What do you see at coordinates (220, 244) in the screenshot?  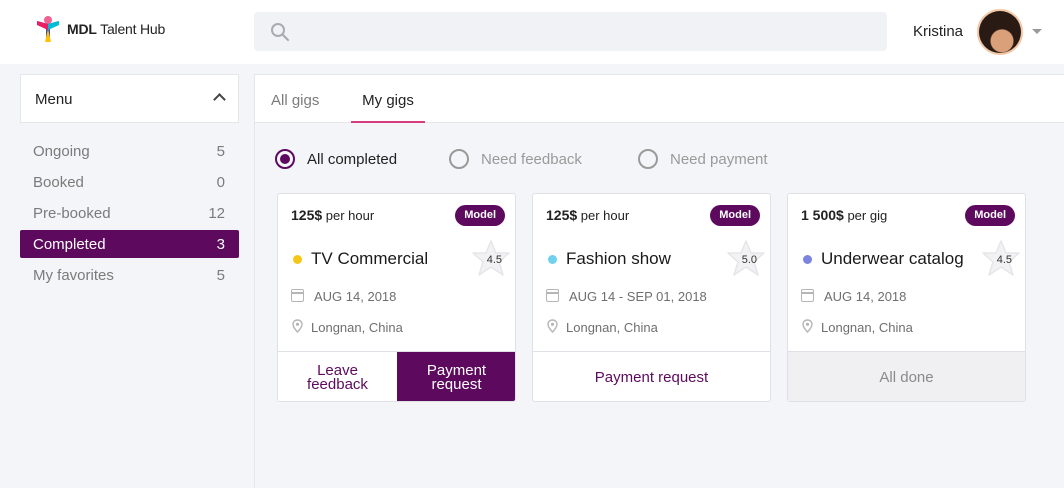 I see `sidebar-item-count: 3` at bounding box center [220, 244].